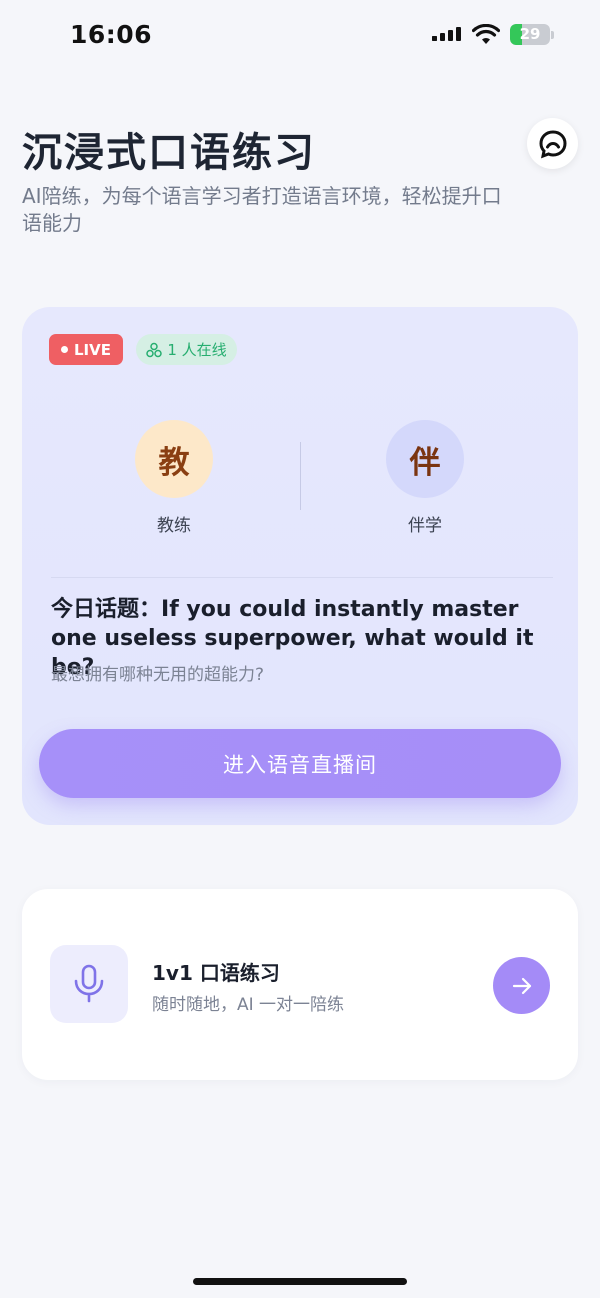 The image size is (600, 1298). What do you see at coordinates (111, 34) in the screenshot?
I see `status-time: 16:06` at bounding box center [111, 34].